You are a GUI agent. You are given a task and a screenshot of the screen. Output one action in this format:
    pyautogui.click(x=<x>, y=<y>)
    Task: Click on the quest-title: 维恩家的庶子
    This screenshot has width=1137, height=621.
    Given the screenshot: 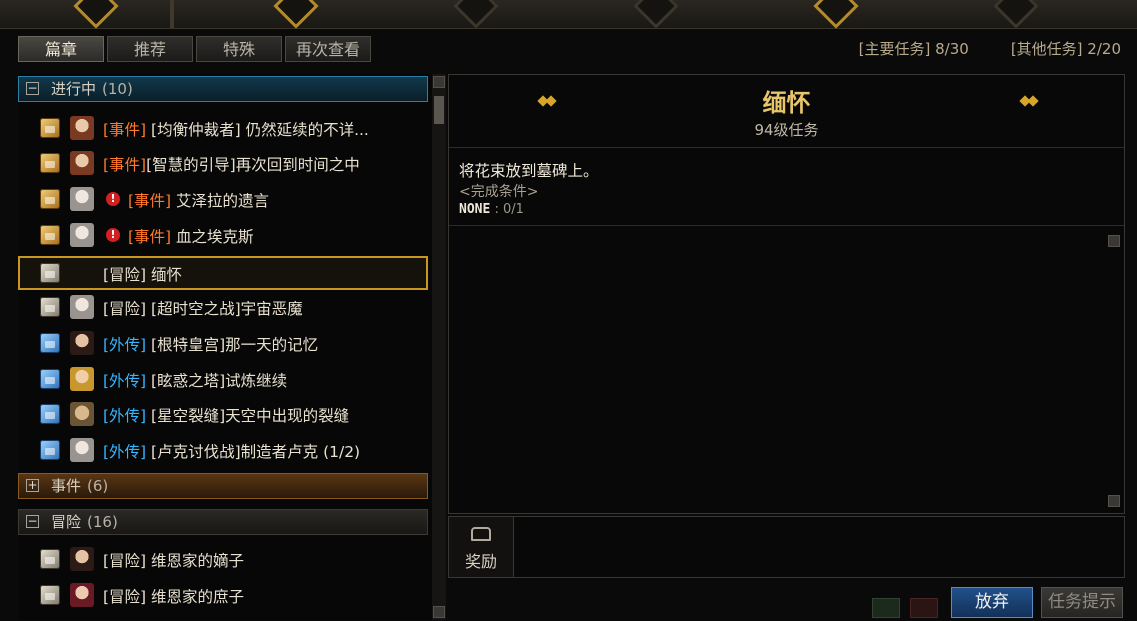 What is the action you would take?
    pyautogui.click(x=198, y=597)
    